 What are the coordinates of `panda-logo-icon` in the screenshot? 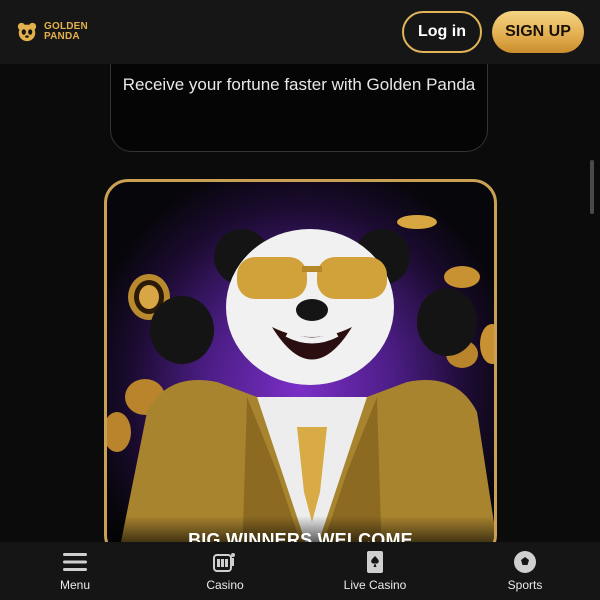 It's located at (27, 32).